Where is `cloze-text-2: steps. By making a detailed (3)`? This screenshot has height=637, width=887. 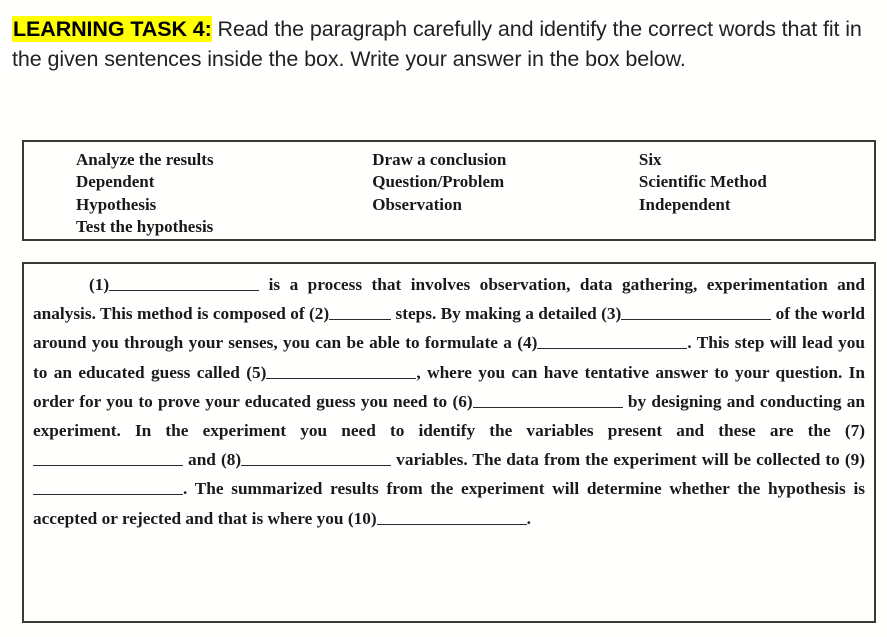 cloze-text-2: steps. By making a detailed (3) is located at coordinates (506, 314).